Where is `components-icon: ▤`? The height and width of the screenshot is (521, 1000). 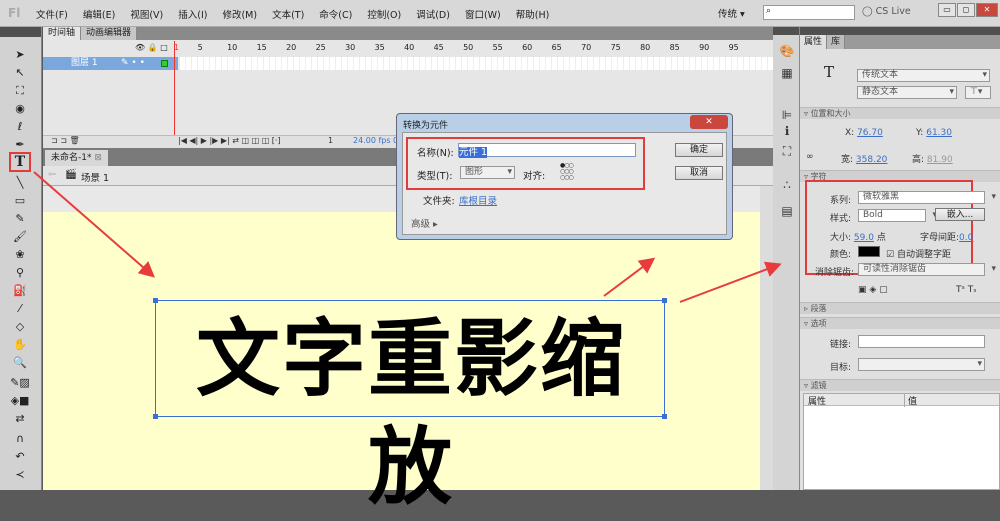 components-icon: ▤ is located at coordinates (787, 211).